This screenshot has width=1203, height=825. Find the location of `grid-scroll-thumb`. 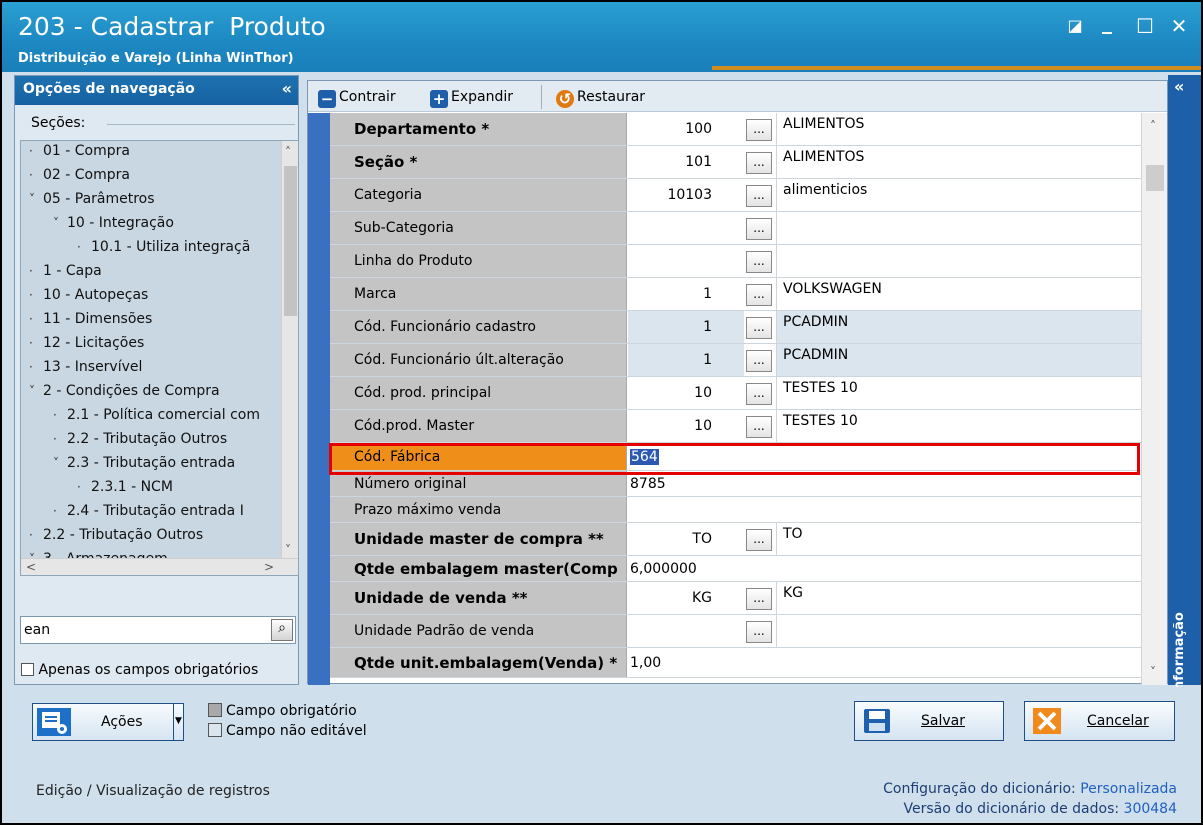

grid-scroll-thumb is located at coordinates (1155, 178).